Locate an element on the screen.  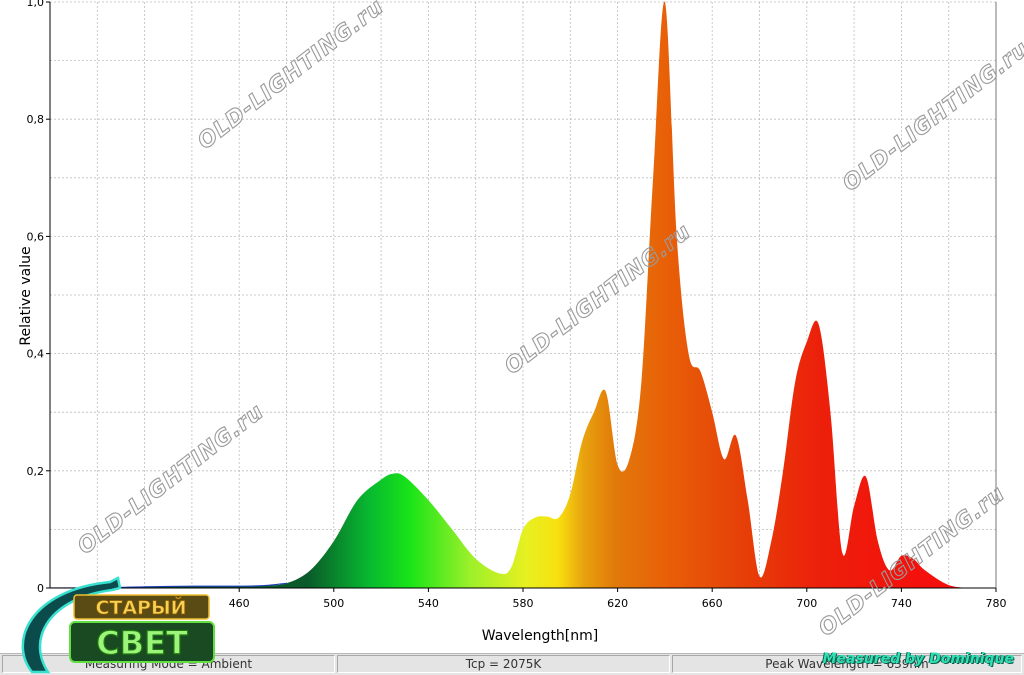
y-tick-label: 0,8 is located at coordinates (36, 119).